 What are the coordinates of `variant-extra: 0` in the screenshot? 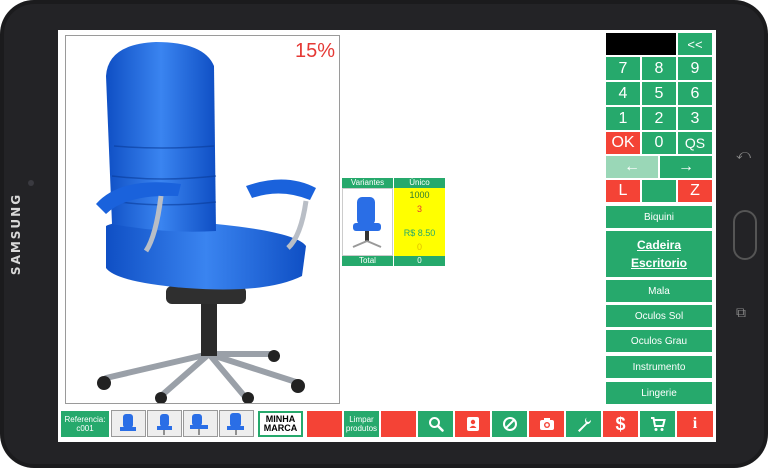 It's located at (419, 247).